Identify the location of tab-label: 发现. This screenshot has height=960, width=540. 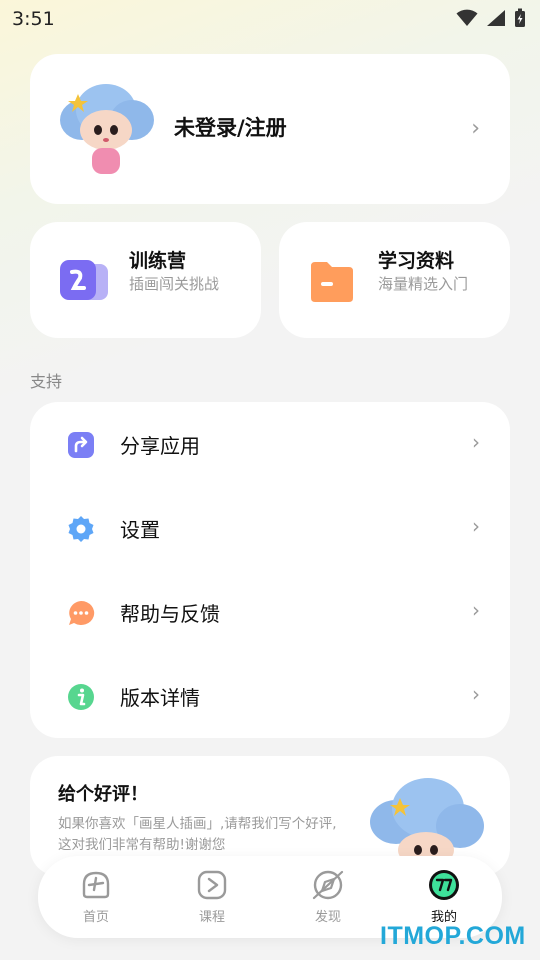
(327, 917).